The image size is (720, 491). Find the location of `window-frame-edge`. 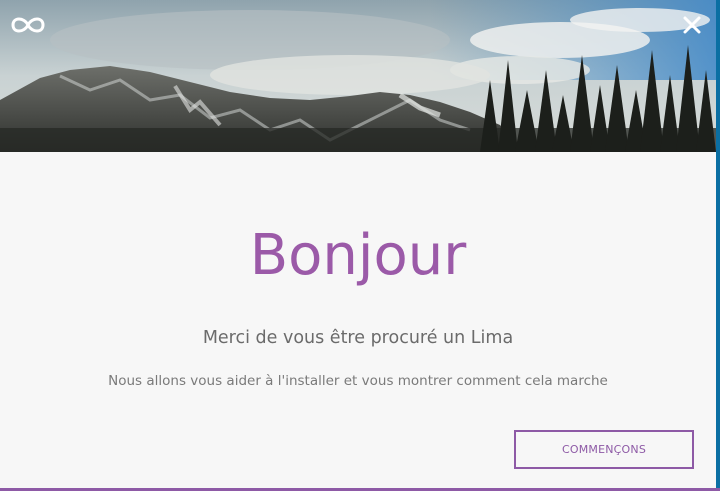

window-frame-edge is located at coordinates (718, 244).